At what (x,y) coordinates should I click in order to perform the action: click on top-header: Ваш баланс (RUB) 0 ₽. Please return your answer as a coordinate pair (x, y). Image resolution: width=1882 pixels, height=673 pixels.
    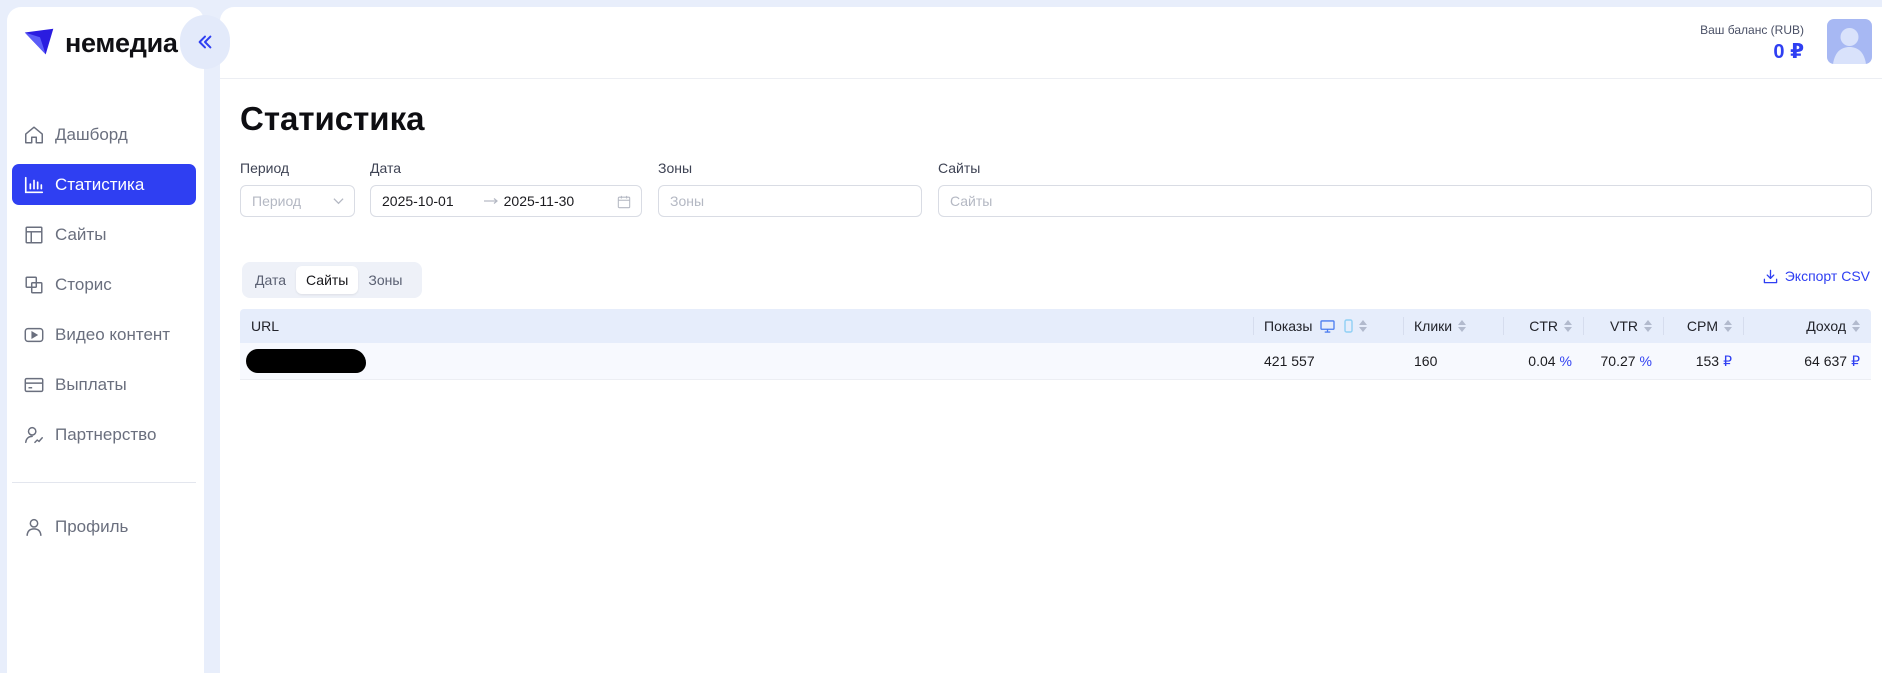
    Looking at the image, I should click on (1051, 43).